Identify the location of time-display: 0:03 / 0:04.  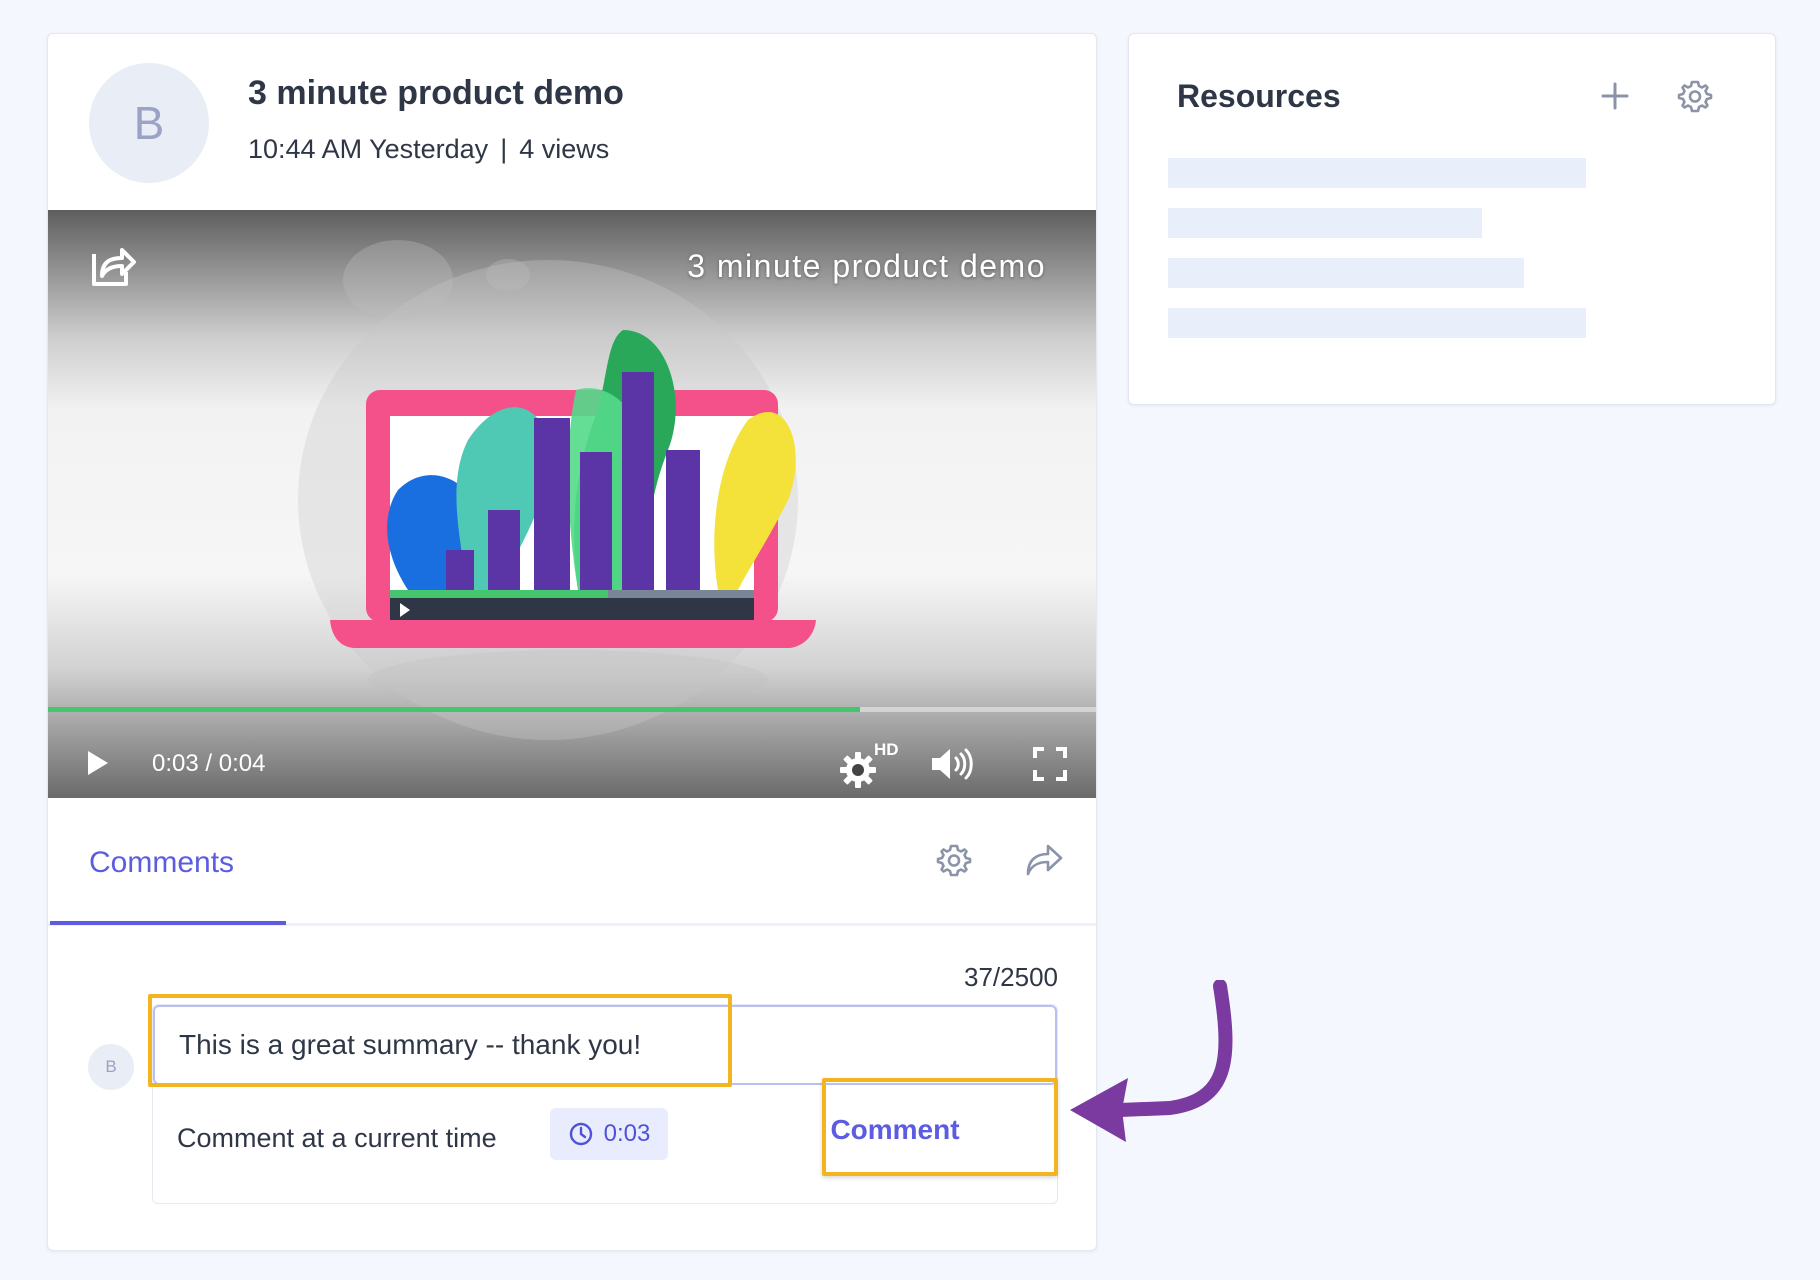
(209, 763).